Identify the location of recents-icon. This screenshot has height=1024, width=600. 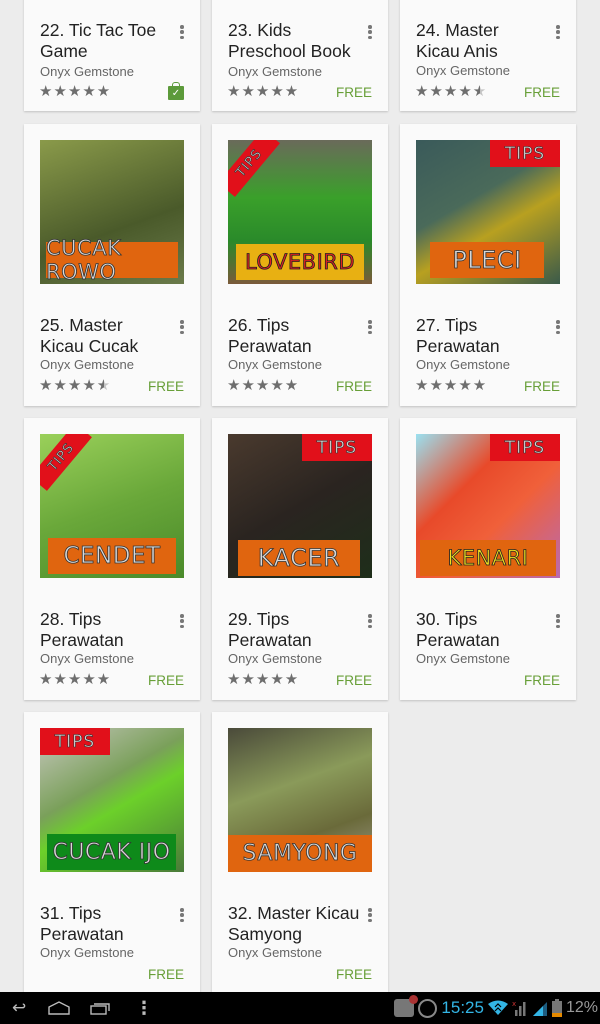
(100, 1009).